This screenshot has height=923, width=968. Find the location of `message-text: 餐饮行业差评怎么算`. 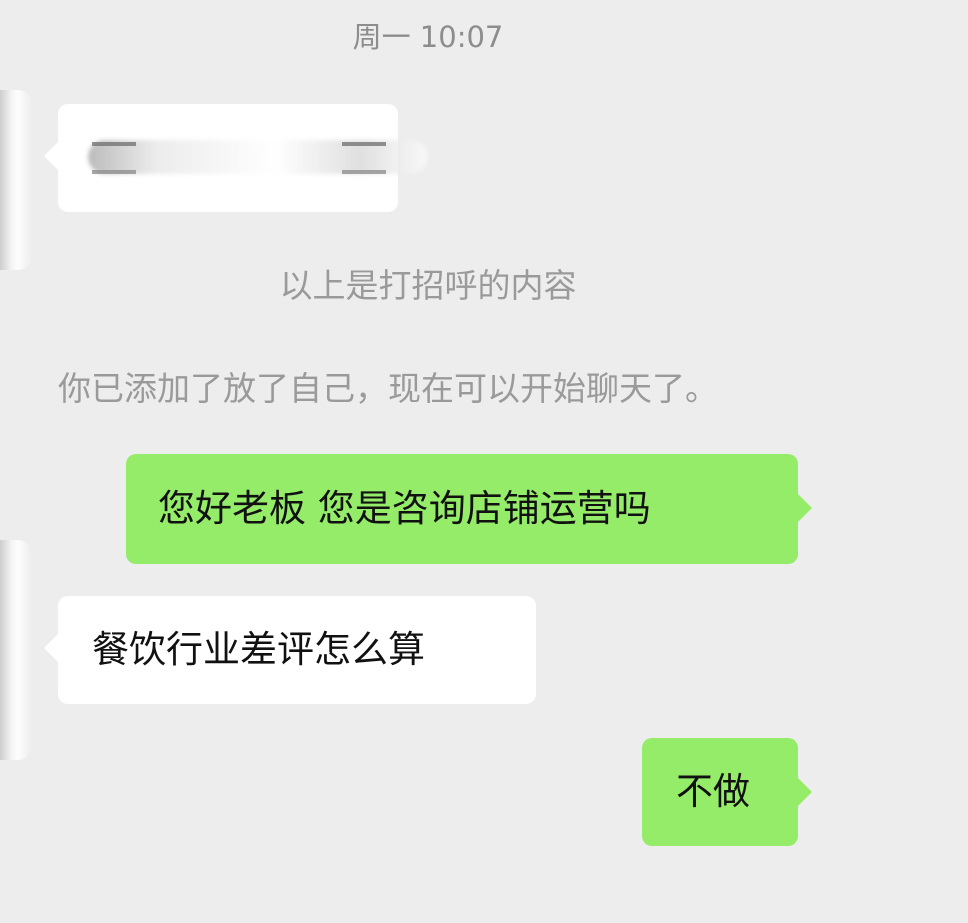

message-text: 餐饮行业差评怎么算 is located at coordinates (258, 649).